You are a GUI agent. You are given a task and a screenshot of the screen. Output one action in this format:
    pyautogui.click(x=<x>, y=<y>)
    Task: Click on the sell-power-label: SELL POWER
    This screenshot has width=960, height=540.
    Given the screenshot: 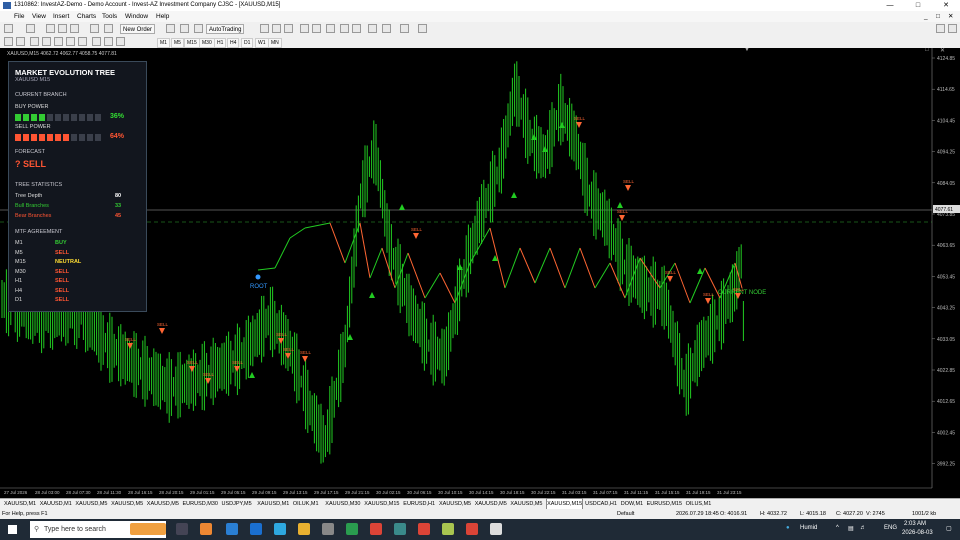 What is the action you would take?
    pyautogui.click(x=33, y=127)
    